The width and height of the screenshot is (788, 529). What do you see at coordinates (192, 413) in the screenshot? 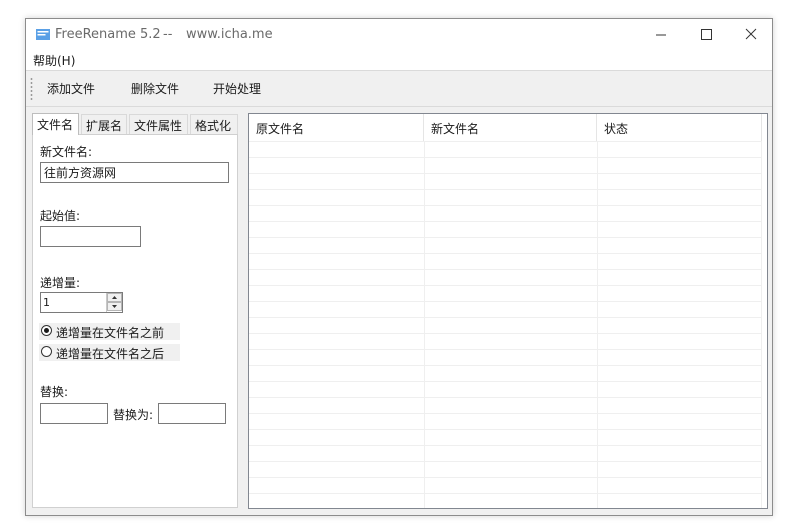
I see `replace-with-input` at bounding box center [192, 413].